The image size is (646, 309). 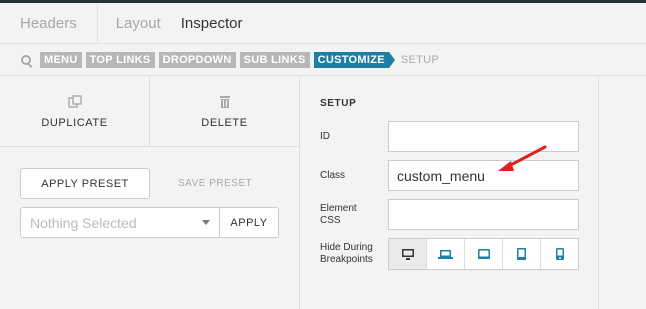 I want to click on apply-preset-button: APPLY PRESET, so click(x=85, y=183).